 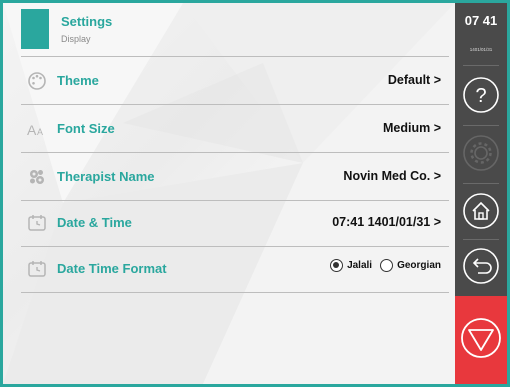 I want to click on home-icon, so click(x=481, y=211).